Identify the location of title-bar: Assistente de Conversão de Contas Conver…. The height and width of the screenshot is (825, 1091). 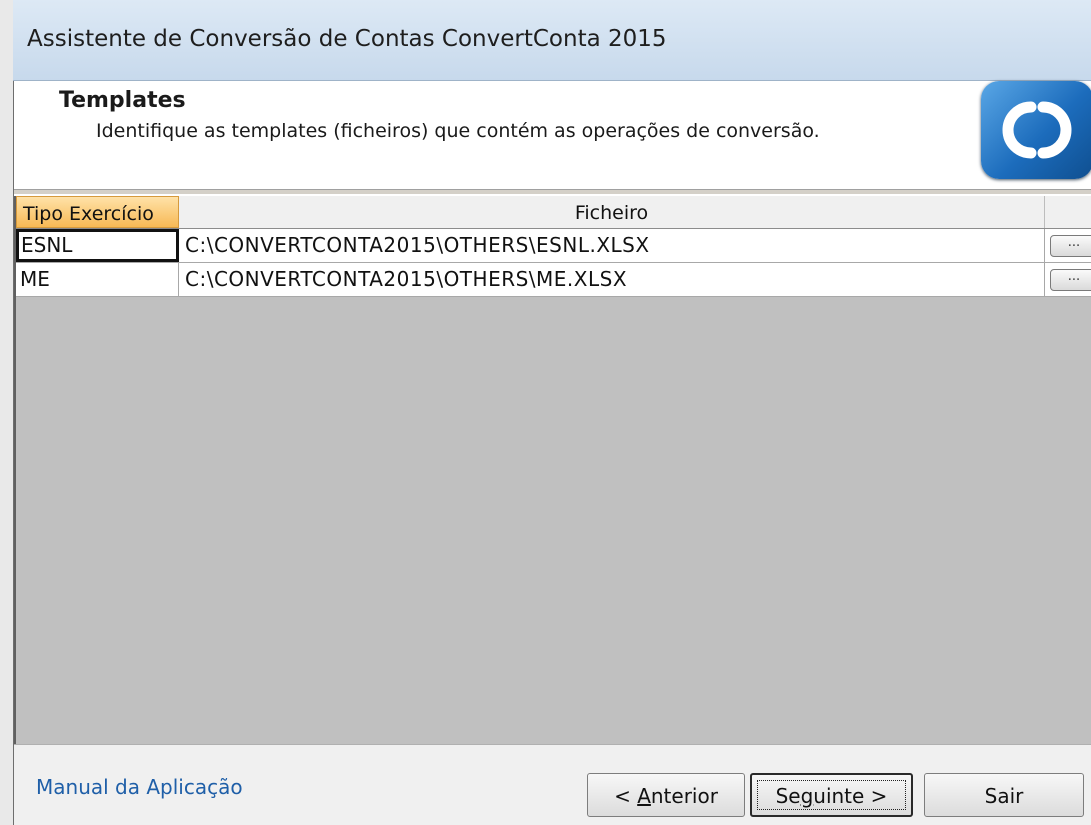
(552, 40).